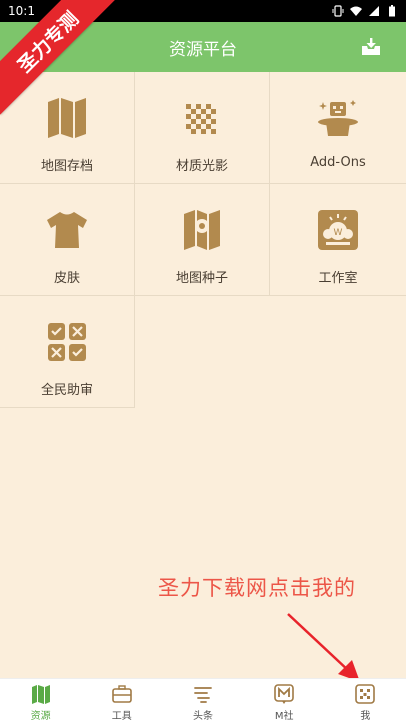 The image size is (406, 723). I want to click on review-checklist-icon, so click(67, 342).